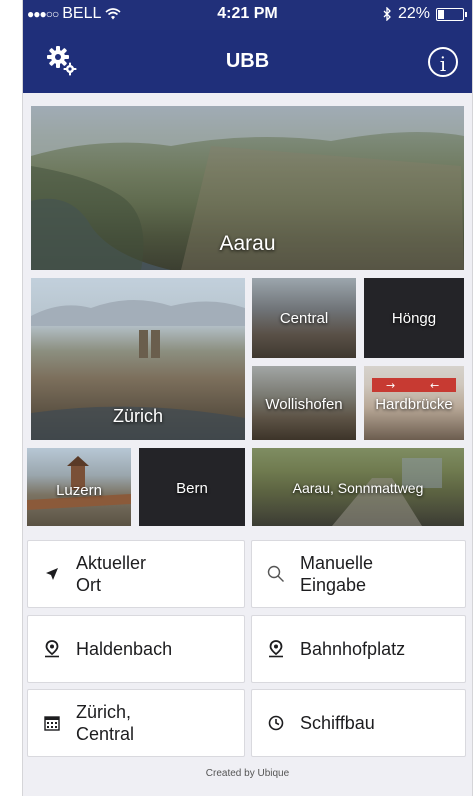  Describe the element at coordinates (337, 574) in the screenshot. I see `action-label: Manuelle Eingabe` at that location.